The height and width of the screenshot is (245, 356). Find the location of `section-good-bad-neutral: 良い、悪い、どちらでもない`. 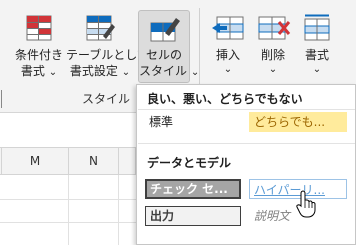

section-good-bad-neutral: 良い、悪い、どちらでもない is located at coordinates (225, 99).